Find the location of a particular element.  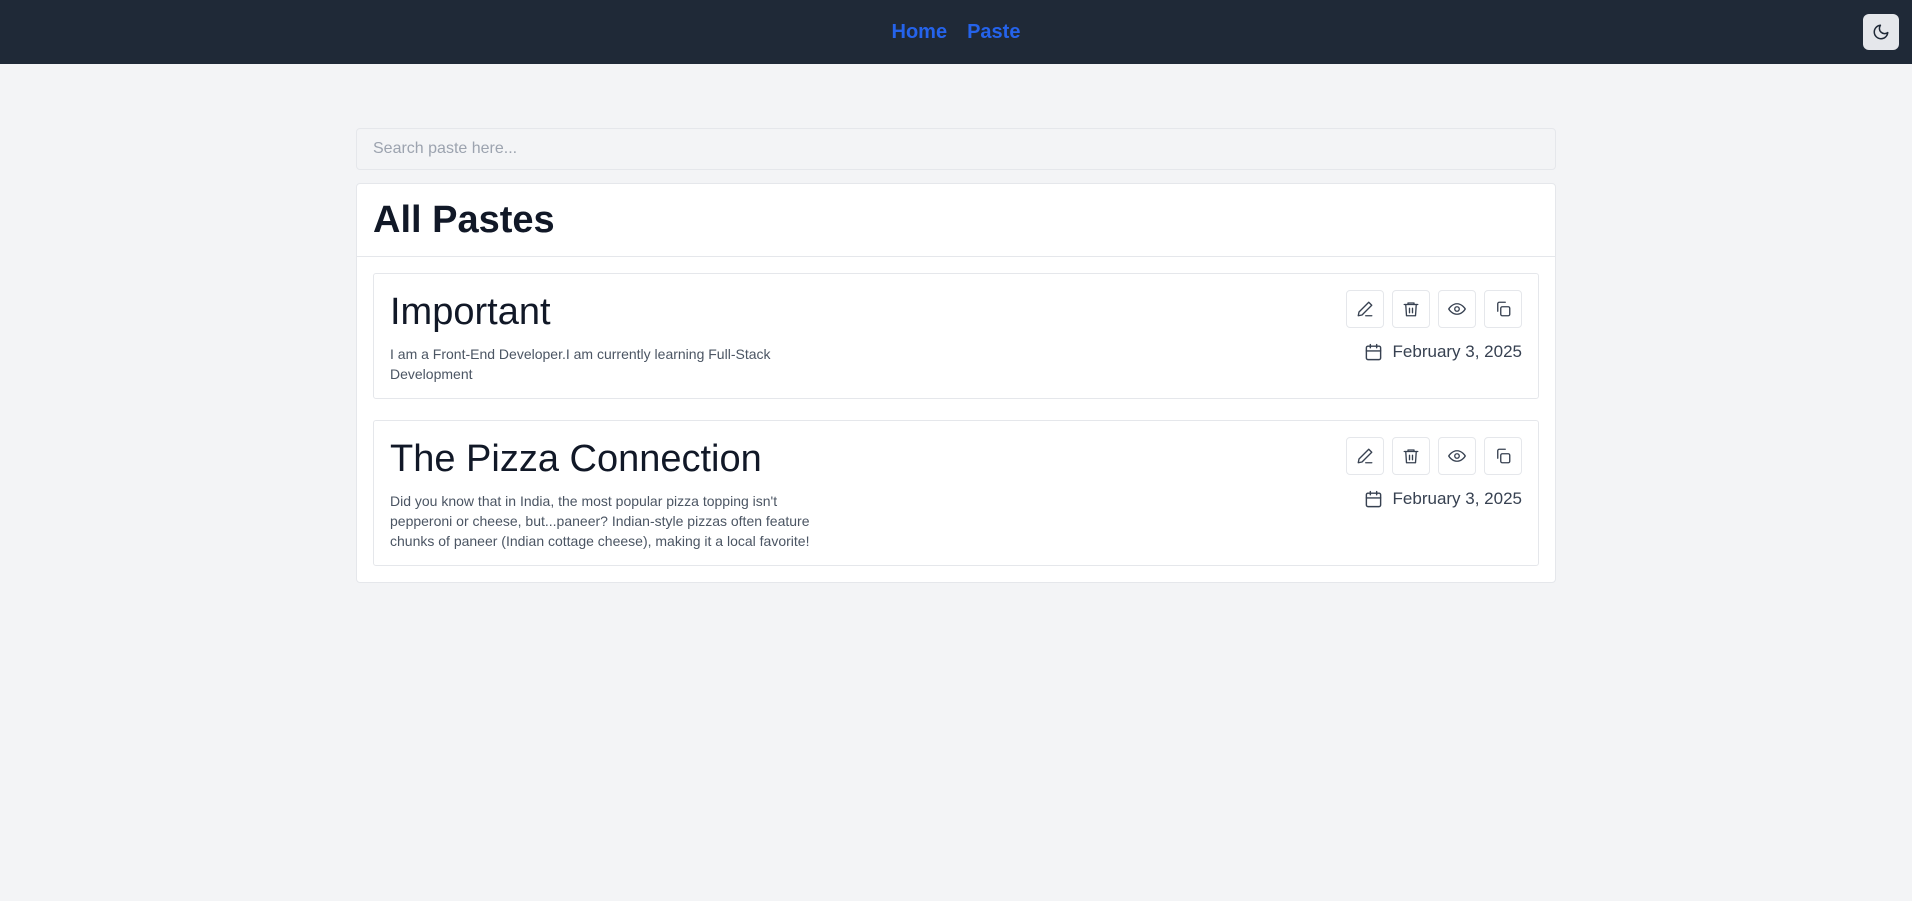

card-header: All Pastes is located at coordinates (956, 220).